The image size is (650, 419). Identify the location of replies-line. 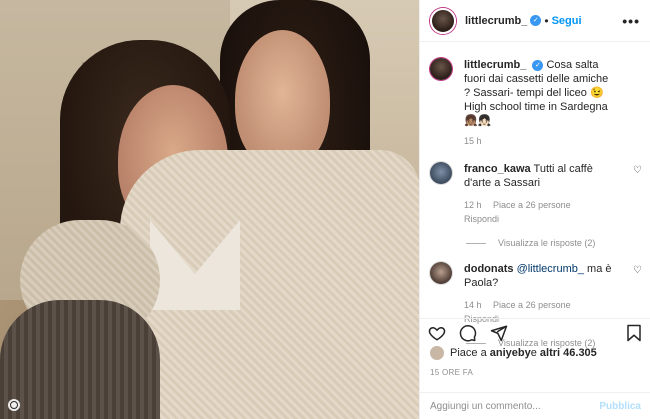
(476, 243).